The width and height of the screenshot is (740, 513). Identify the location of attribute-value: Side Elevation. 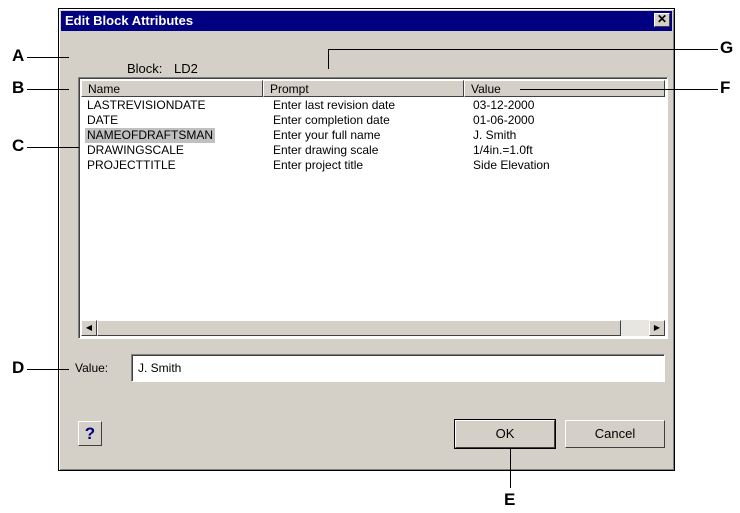
(511, 165).